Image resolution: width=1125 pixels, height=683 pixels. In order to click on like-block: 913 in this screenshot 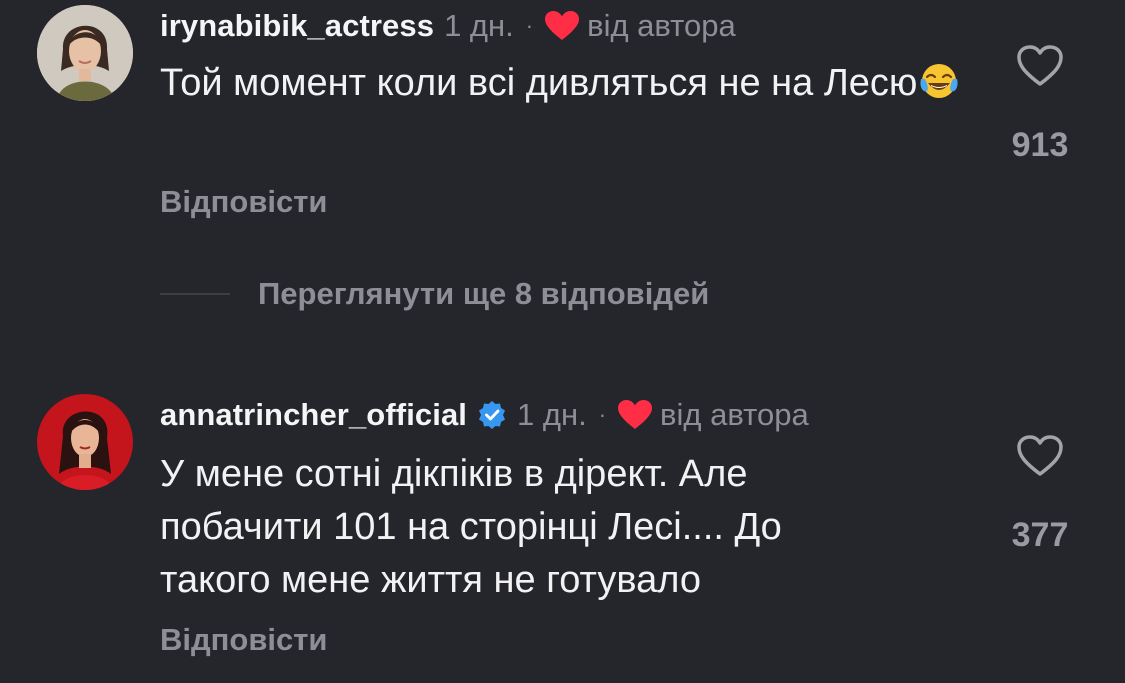, I will do `click(1040, 104)`.